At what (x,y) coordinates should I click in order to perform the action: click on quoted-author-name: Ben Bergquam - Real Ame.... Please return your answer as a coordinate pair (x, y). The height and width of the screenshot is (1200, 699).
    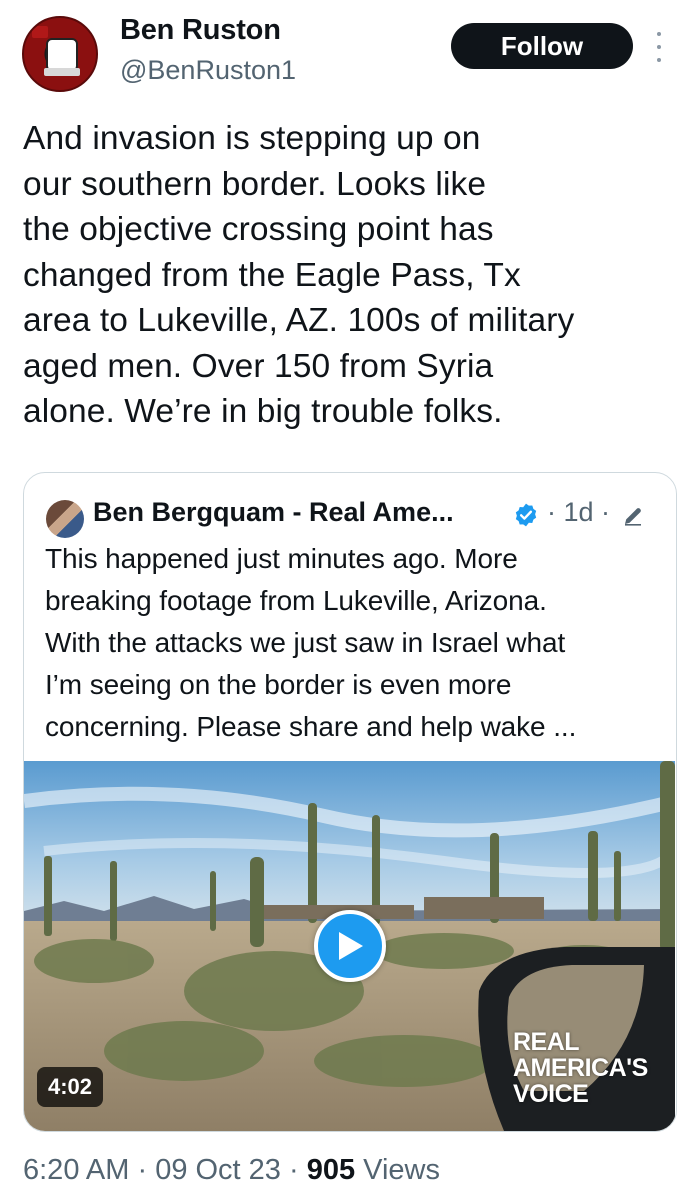
    Looking at the image, I should click on (273, 512).